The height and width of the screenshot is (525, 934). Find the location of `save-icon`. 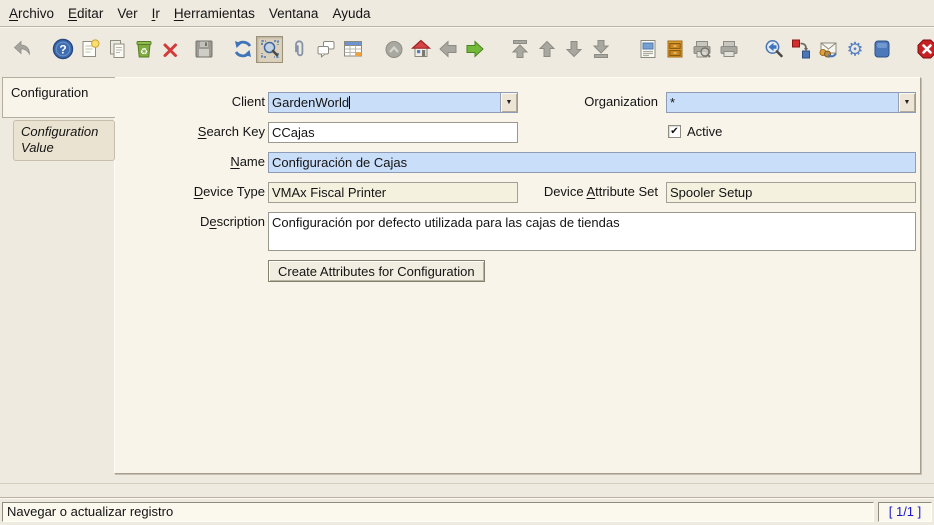

save-icon is located at coordinates (203, 49).